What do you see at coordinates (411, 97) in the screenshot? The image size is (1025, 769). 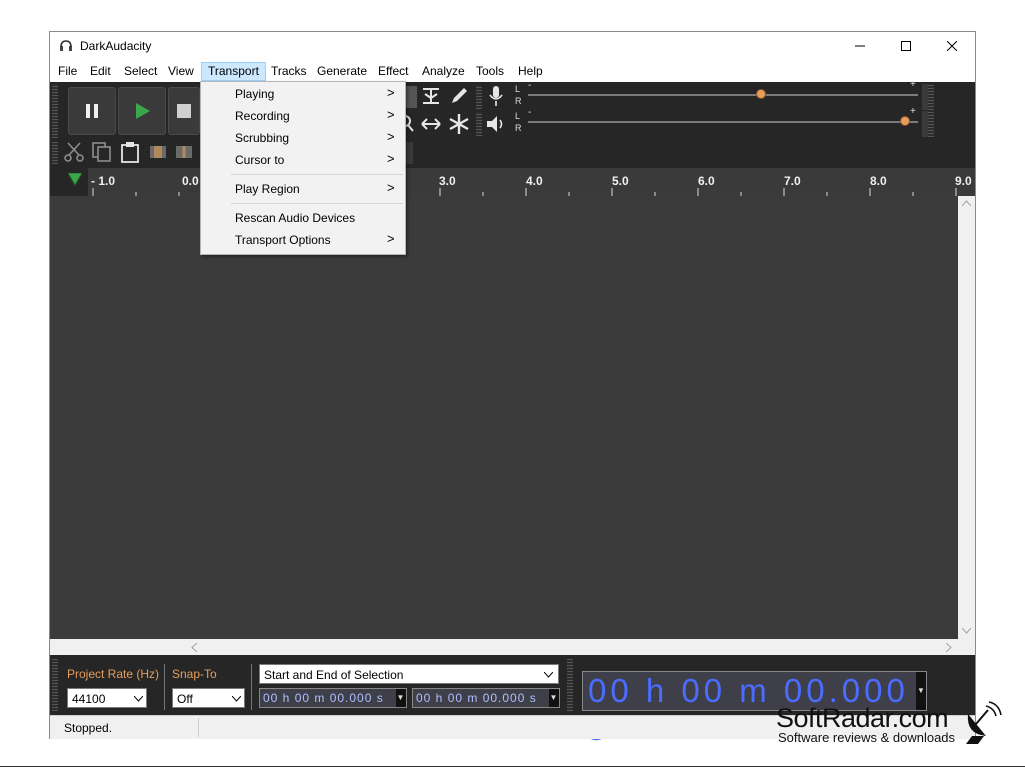 I see `select-tool-button` at bounding box center [411, 97].